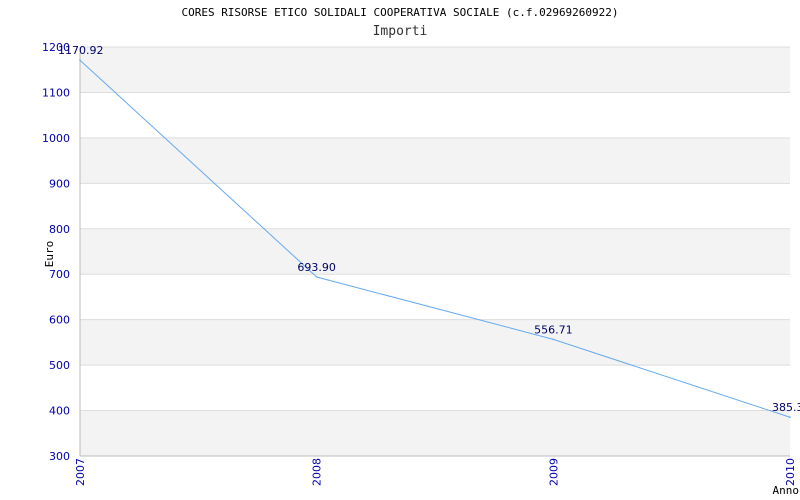 This screenshot has width=800, height=500. What do you see at coordinates (49, 254) in the screenshot?
I see `y-axis-label: Euro` at bounding box center [49, 254].